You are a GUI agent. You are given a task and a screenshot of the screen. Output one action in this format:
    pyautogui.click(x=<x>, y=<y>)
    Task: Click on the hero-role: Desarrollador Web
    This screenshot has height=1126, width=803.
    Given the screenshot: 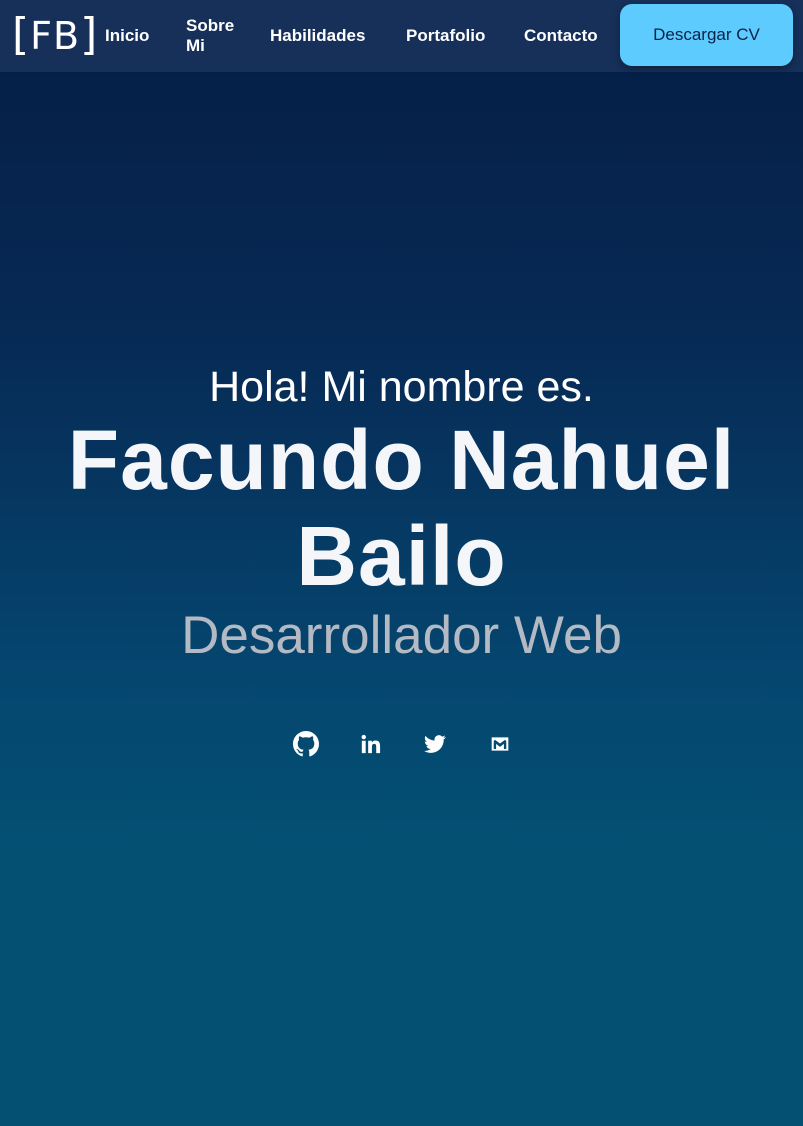 What is the action you would take?
    pyautogui.click(x=401, y=635)
    